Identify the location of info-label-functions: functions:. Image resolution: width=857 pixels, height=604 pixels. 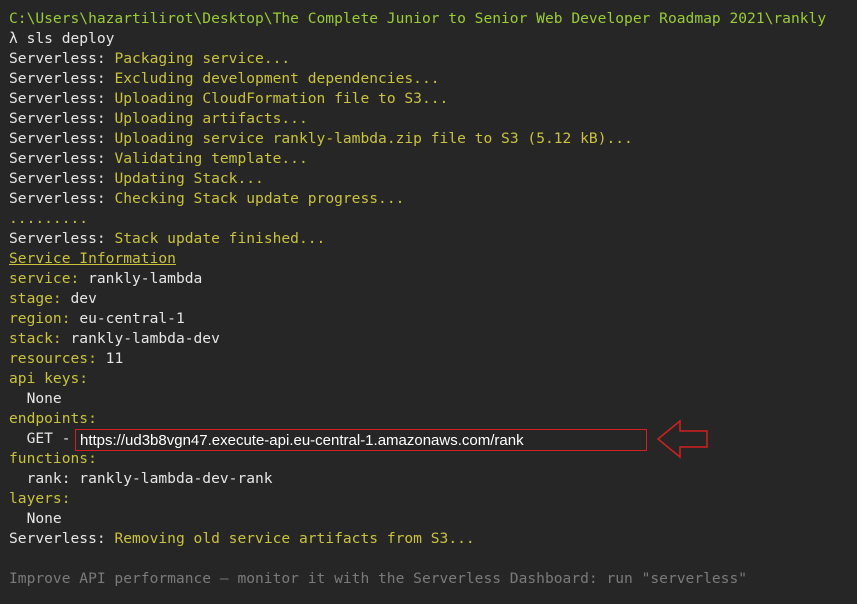
(53, 458).